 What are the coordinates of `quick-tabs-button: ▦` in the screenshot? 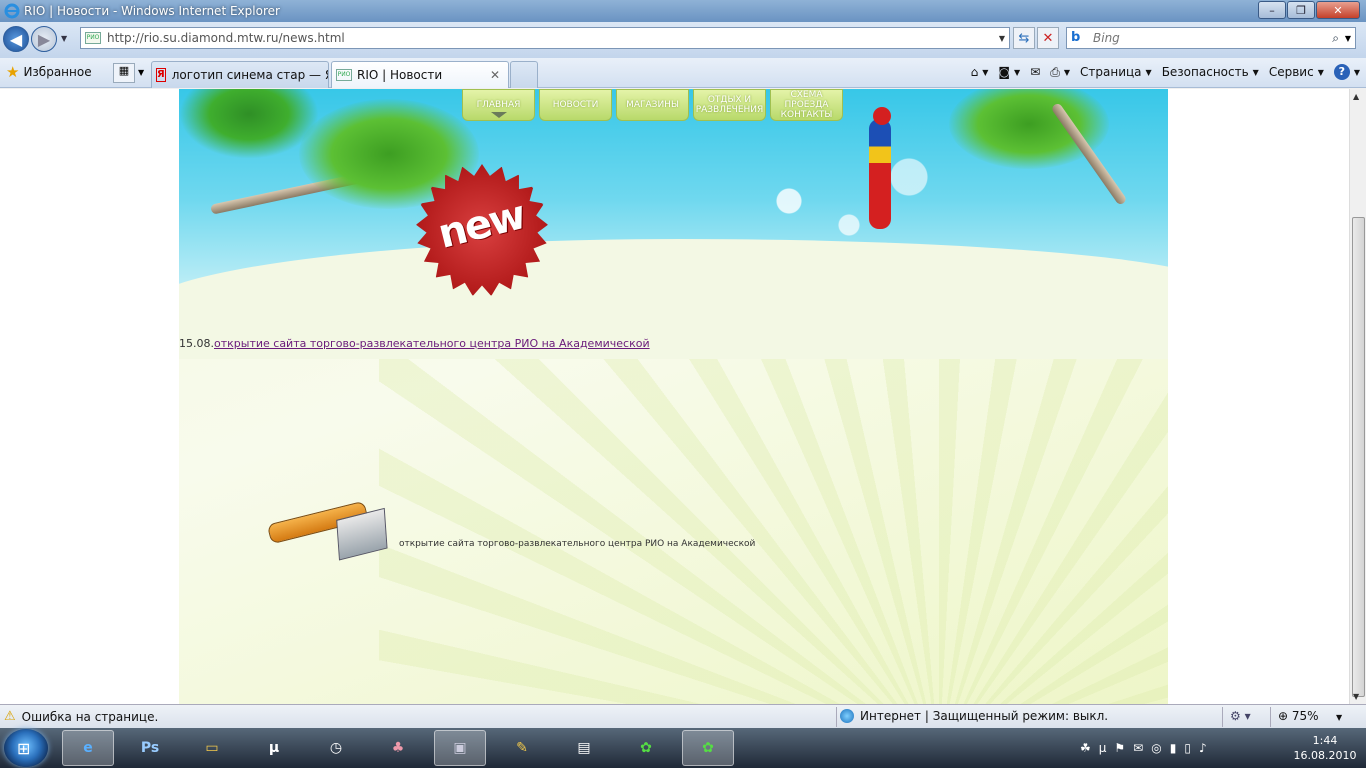 It's located at (124, 73).